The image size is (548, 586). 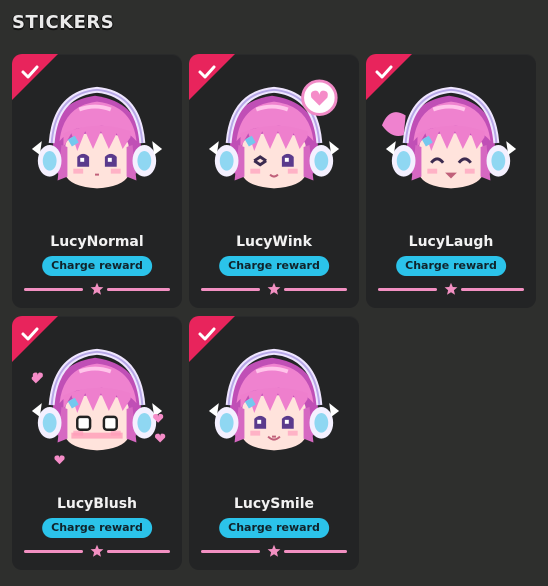 What do you see at coordinates (97, 242) in the screenshot?
I see `sticker-name: LucyNormal` at bounding box center [97, 242].